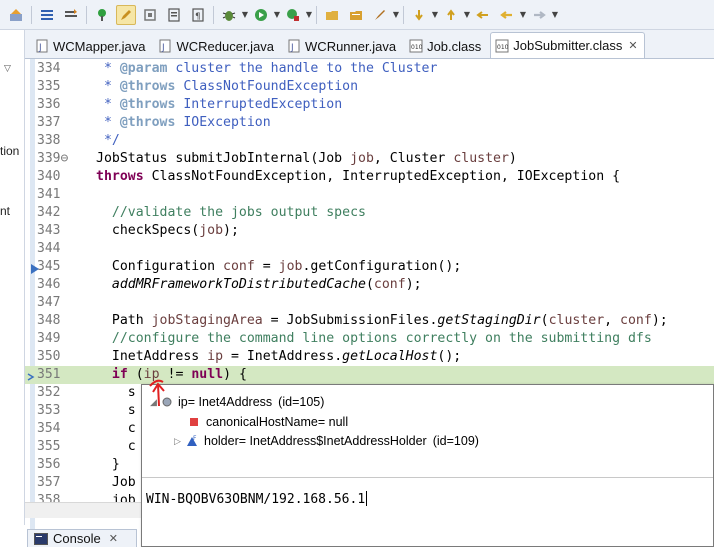 The height and width of the screenshot is (547, 714). I want to click on collapsed-arrow-icon: ▷, so click(180, 441).